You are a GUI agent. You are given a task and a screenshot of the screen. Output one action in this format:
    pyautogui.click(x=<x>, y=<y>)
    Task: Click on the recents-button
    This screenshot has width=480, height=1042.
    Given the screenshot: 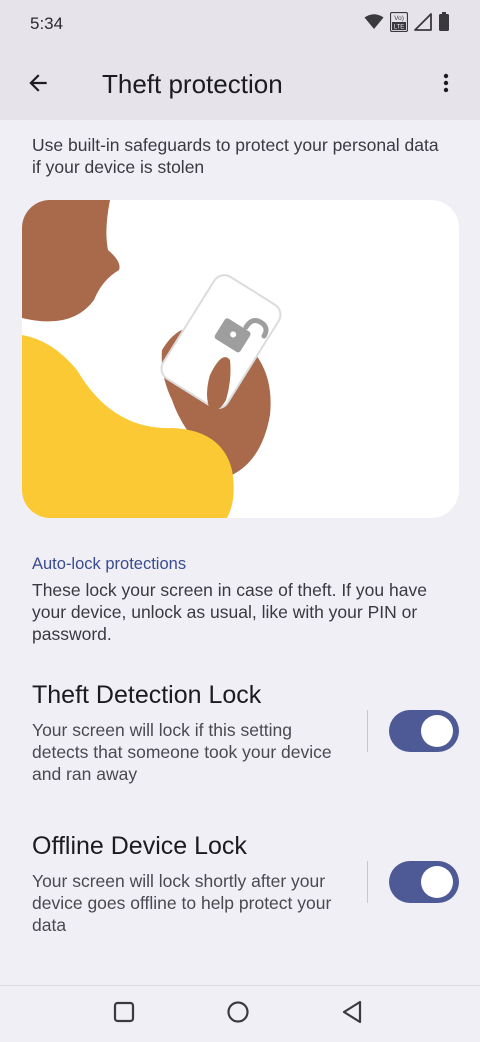 What is the action you would take?
    pyautogui.click(x=124, y=1014)
    